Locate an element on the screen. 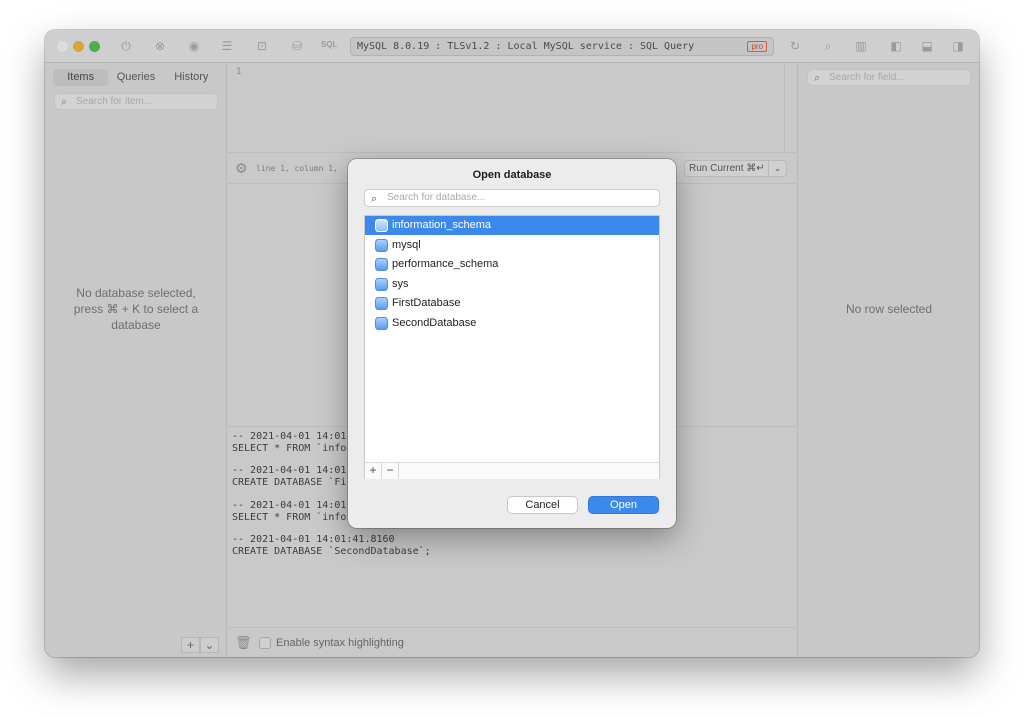 The width and height of the screenshot is (1024, 718). database-icon: ⛁ is located at coordinates (297, 46).